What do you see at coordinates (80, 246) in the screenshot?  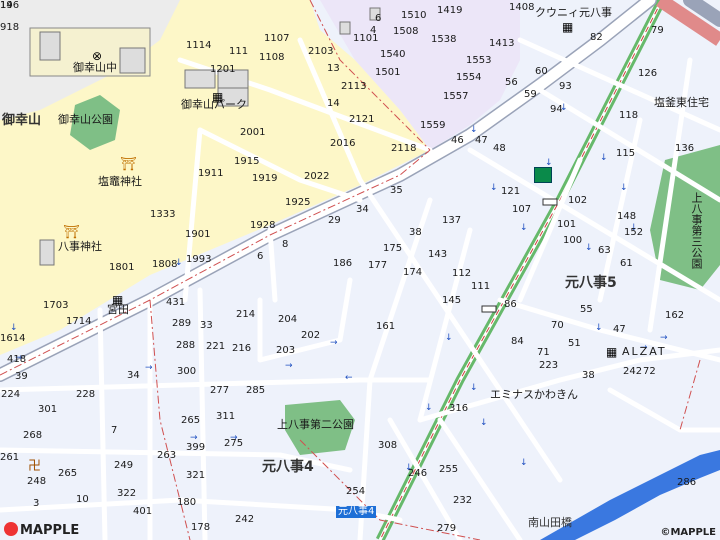 I see `label-hachiji-shrine: 八事神社` at bounding box center [80, 246].